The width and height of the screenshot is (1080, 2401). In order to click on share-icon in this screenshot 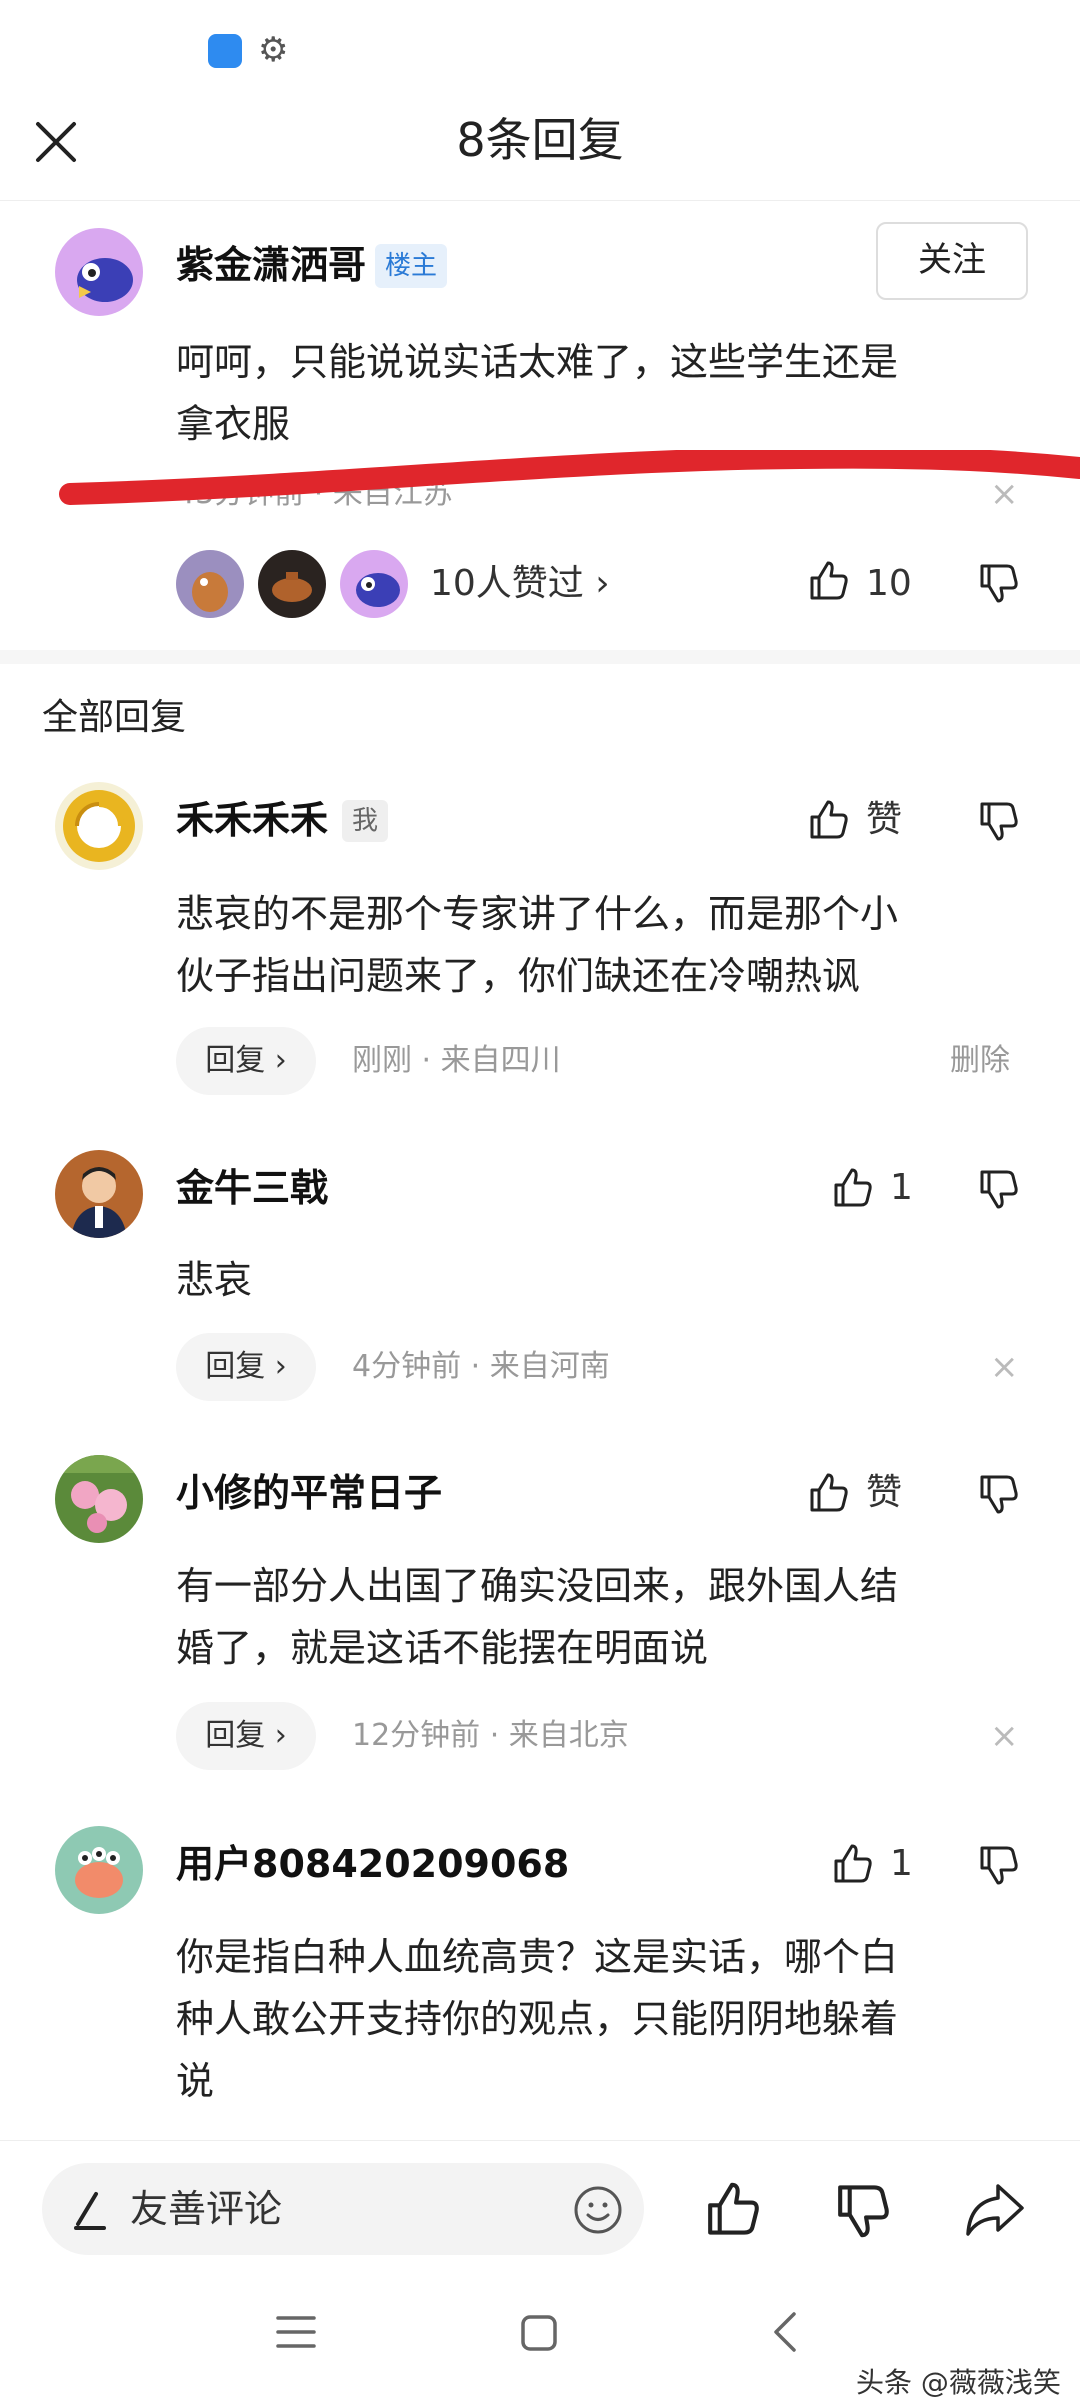, I will do `click(994, 2210)`.